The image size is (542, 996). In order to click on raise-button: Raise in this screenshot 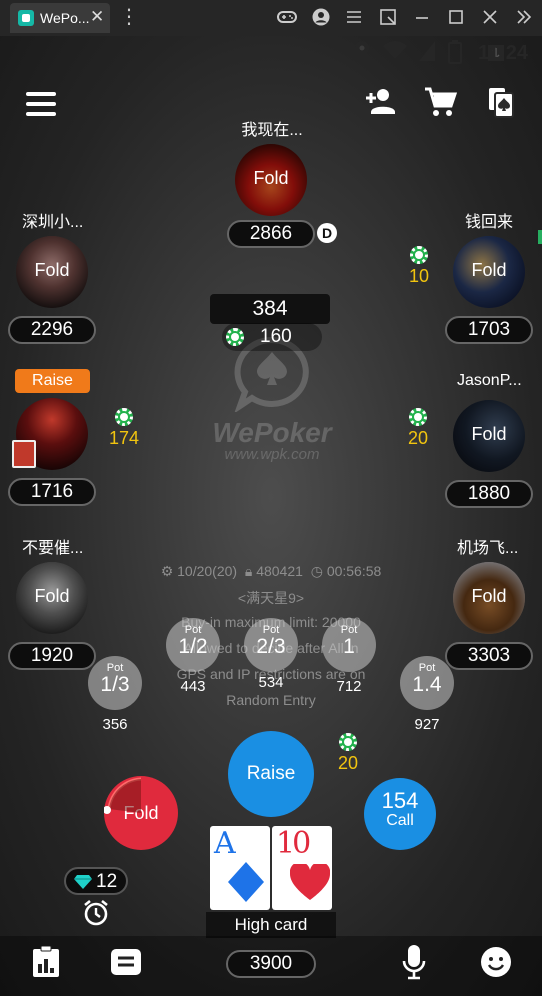, I will do `click(271, 774)`.